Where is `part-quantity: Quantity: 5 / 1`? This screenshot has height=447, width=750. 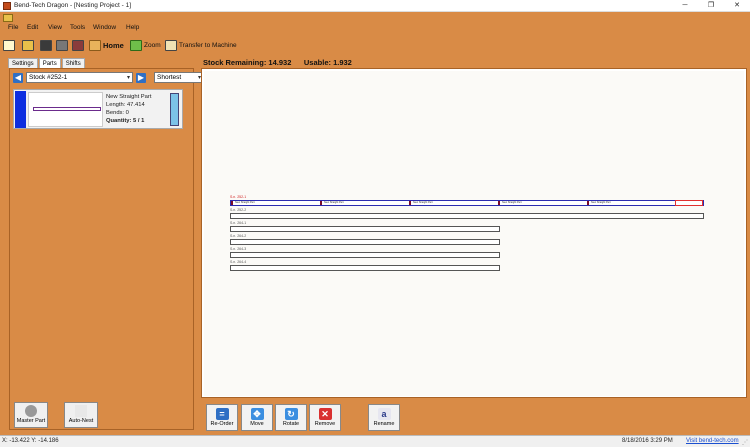 part-quantity: Quantity: 5 / 1 is located at coordinates (125, 121).